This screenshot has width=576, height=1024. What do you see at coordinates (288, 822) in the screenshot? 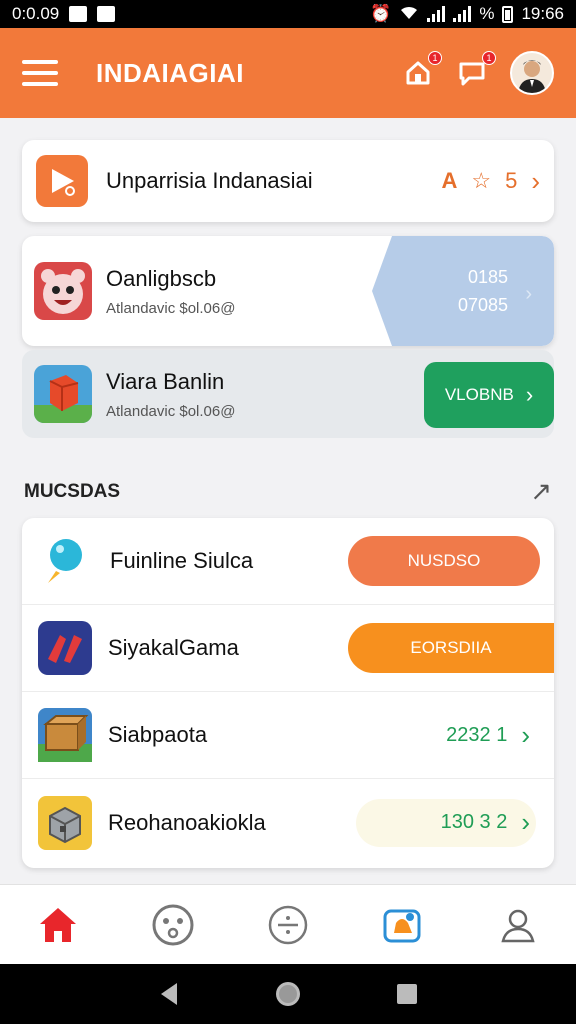
I see `list-item: Reohanoakiokla 130 3 2 ›` at bounding box center [288, 822].